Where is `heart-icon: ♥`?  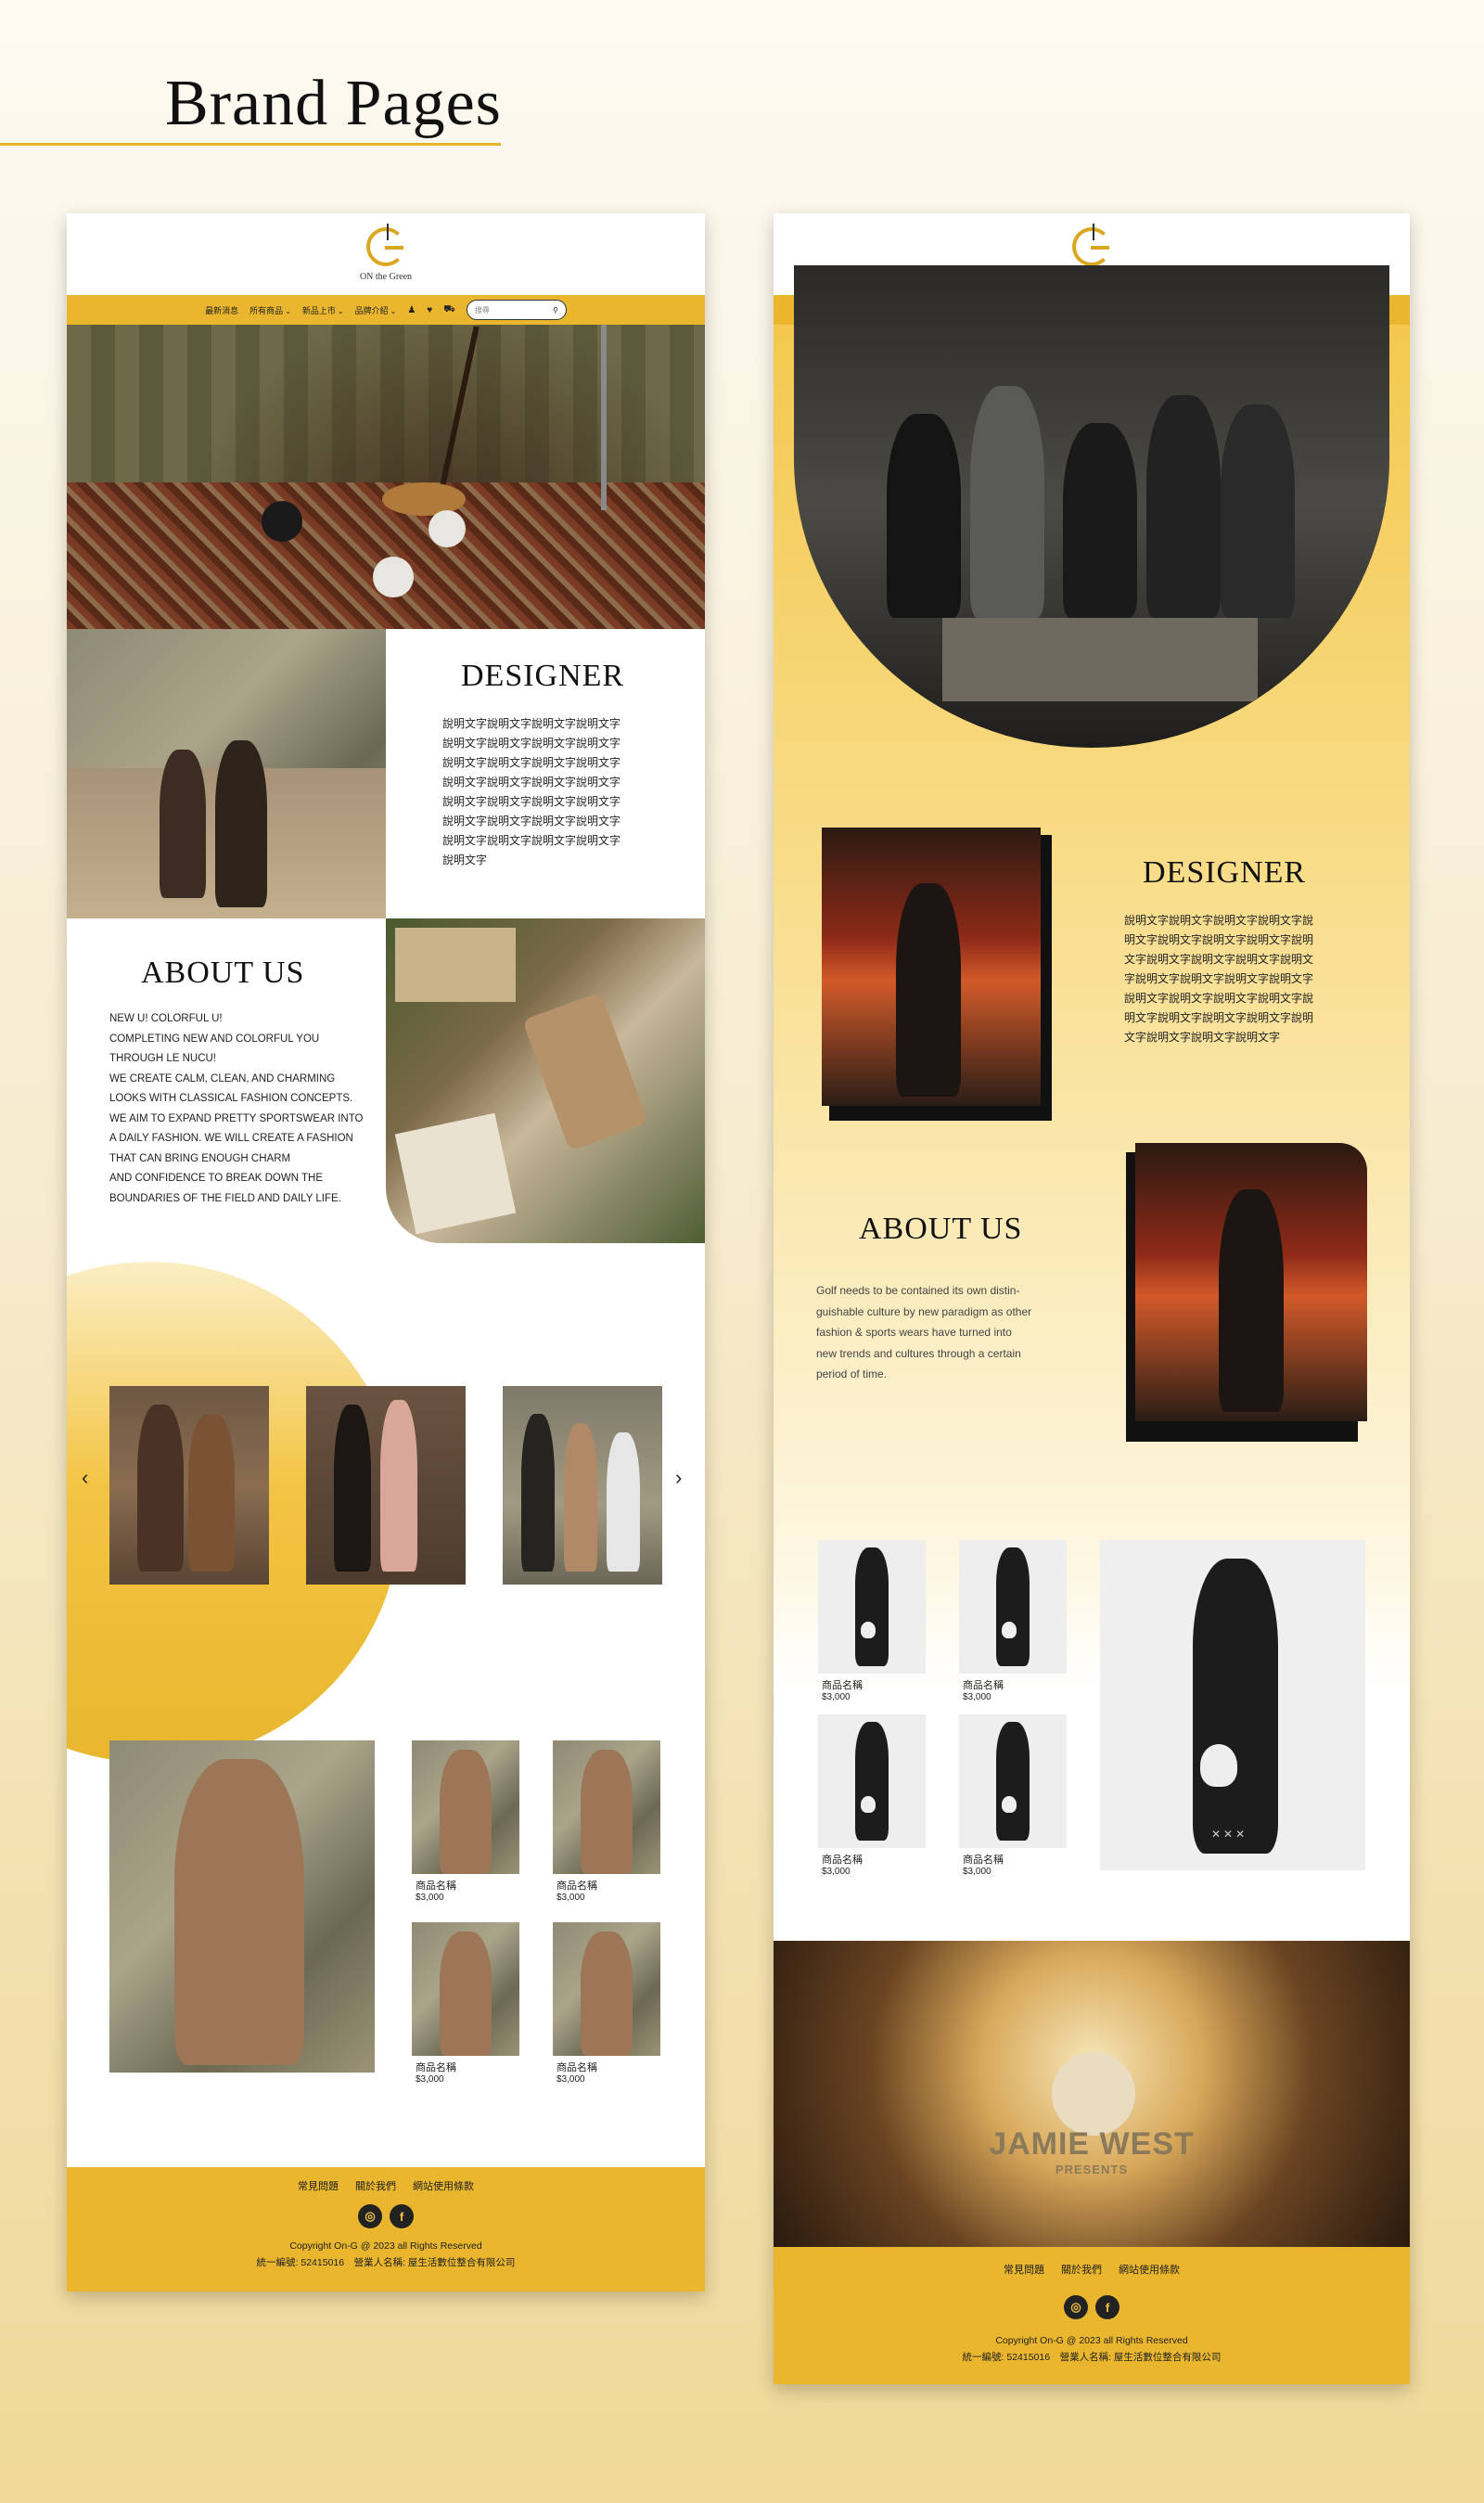 heart-icon: ♥ is located at coordinates (429, 310).